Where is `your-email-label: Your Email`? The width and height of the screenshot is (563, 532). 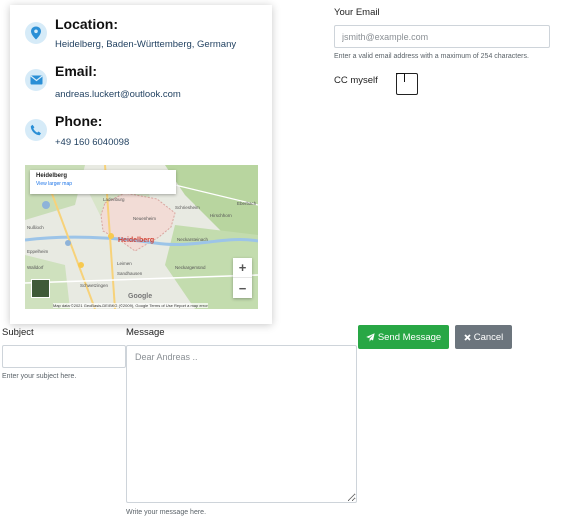
your-email-label: Your Email is located at coordinates (357, 12).